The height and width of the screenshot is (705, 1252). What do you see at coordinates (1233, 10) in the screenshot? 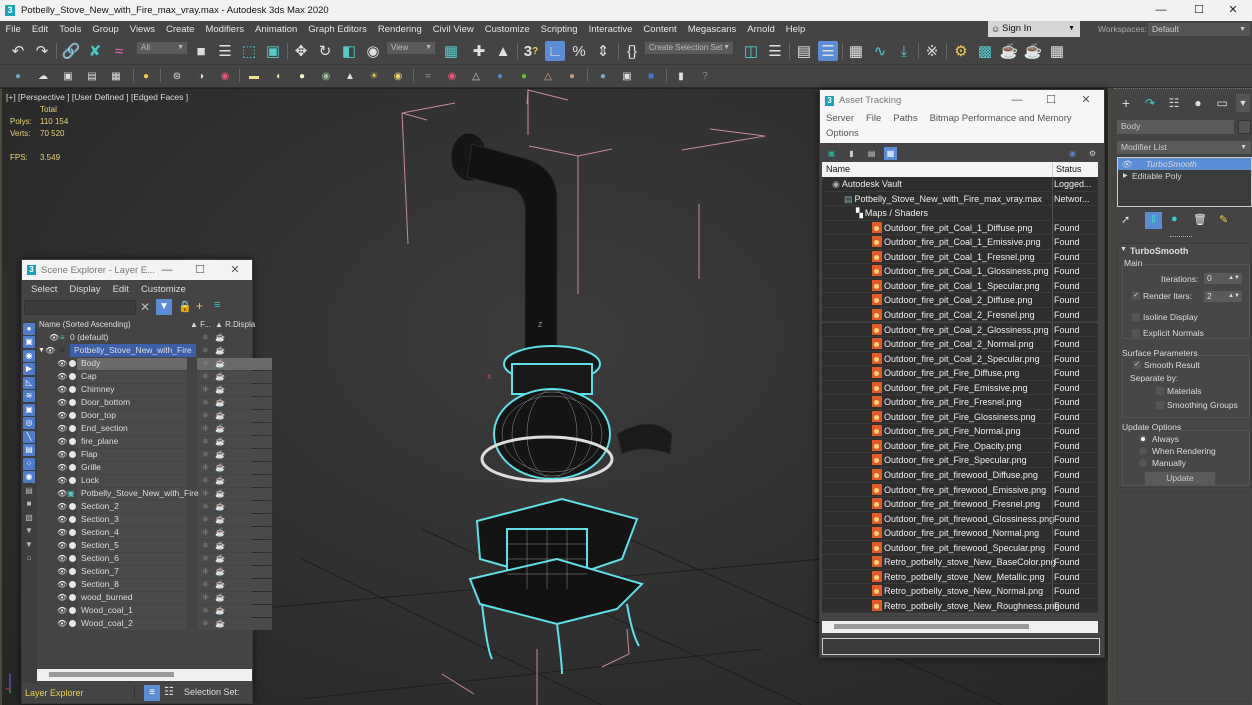
I see `close-button: ✕` at bounding box center [1233, 10].